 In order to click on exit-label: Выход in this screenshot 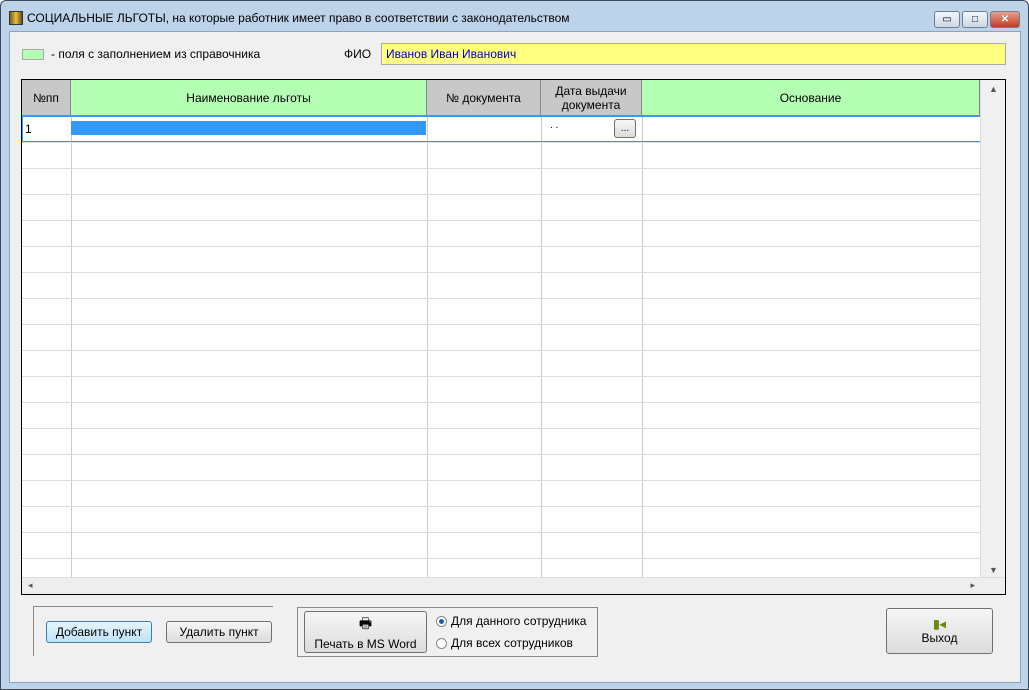, I will do `click(939, 638)`.